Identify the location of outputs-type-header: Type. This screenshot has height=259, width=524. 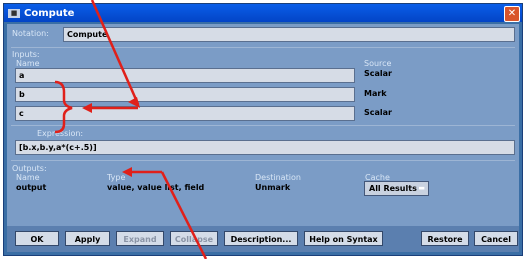
(116, 177).